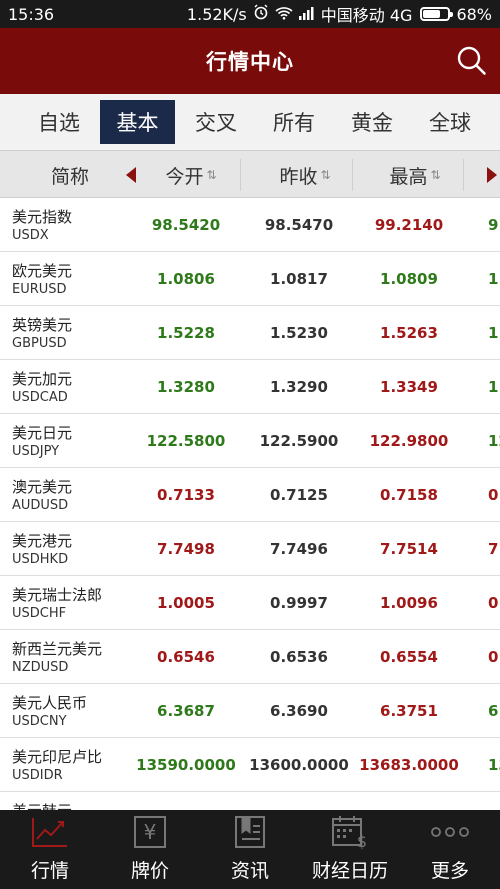 Image resolution: width=500 pixels, height=889 pixels. What do you see at coordinates (372, 122) in the screenshot?
I see `tab-4: 黄金` at bounding box center [372, 122].